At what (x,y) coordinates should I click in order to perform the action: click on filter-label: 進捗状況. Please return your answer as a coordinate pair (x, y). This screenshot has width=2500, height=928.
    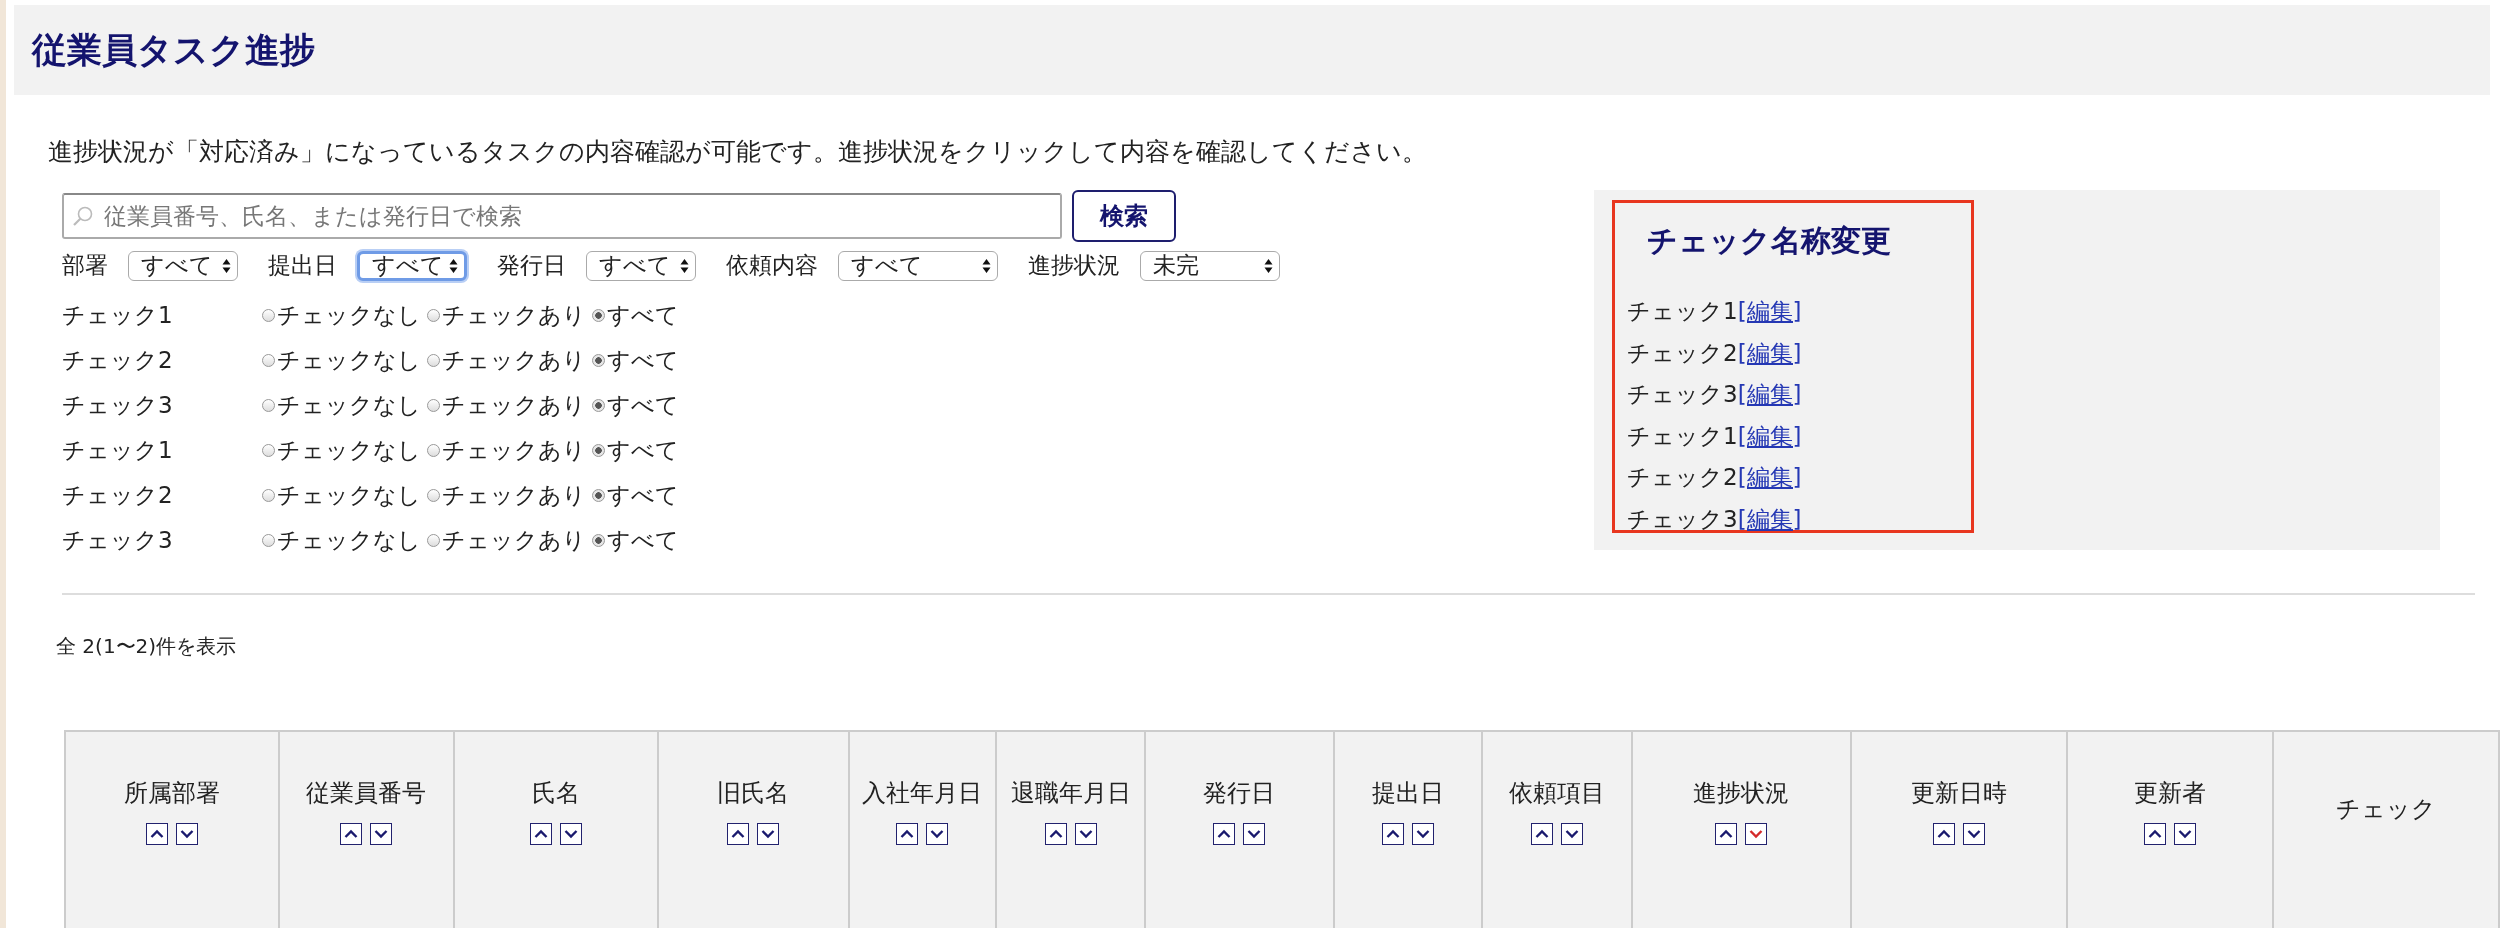
    Looking at the image, I should click on (1074, 265).